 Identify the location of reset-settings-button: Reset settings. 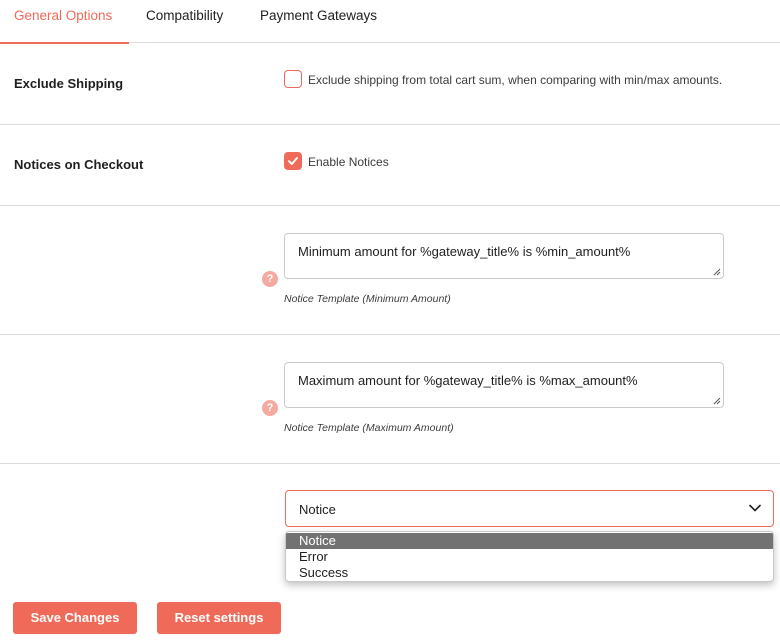
(219, 618).